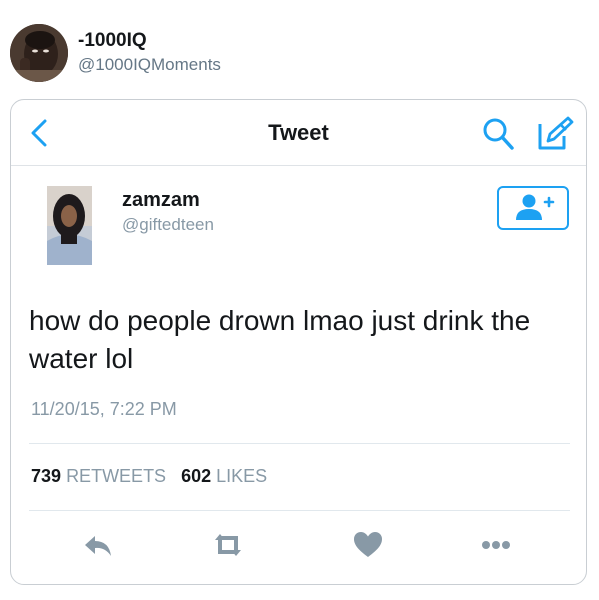 Image resolution: width=599 pixels, height=600 pixels. What do you see at coordinates (112, 41) in the screenshot?
I see `post-display-name: -1000IQ` at bounding box center [112, 41].